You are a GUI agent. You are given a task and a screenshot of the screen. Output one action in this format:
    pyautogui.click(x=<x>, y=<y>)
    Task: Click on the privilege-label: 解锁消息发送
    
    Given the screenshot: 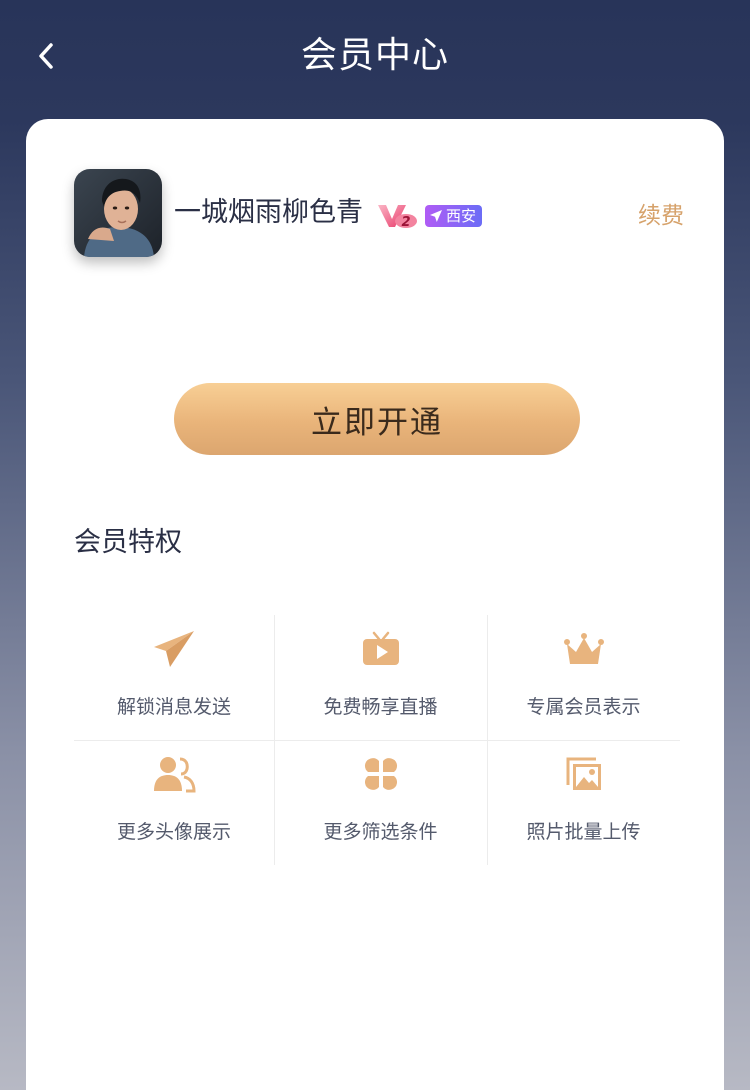 What is the action you would take?
    pyautogui.click(x=173, y=707)
    